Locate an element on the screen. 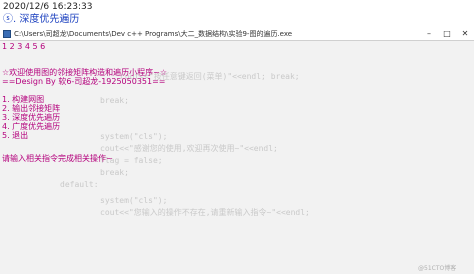 The height and width of the screenshot is (274, 474). menu-item: 3. 深度优先遍历 is located at coordinates (31, 117).